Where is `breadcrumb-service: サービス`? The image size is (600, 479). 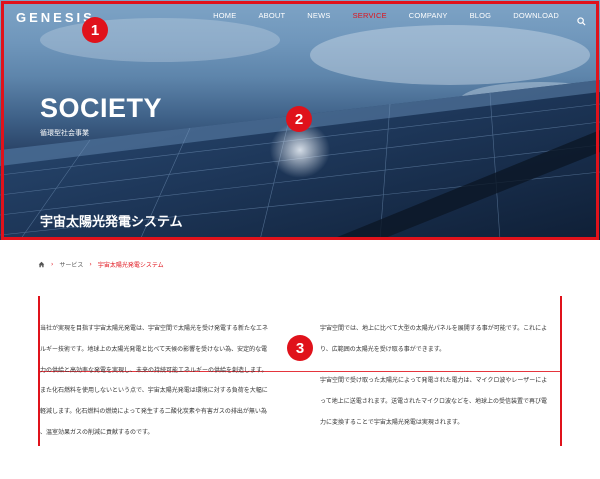 breadcrumb-service: サービス is located at coordinates (71, 264).